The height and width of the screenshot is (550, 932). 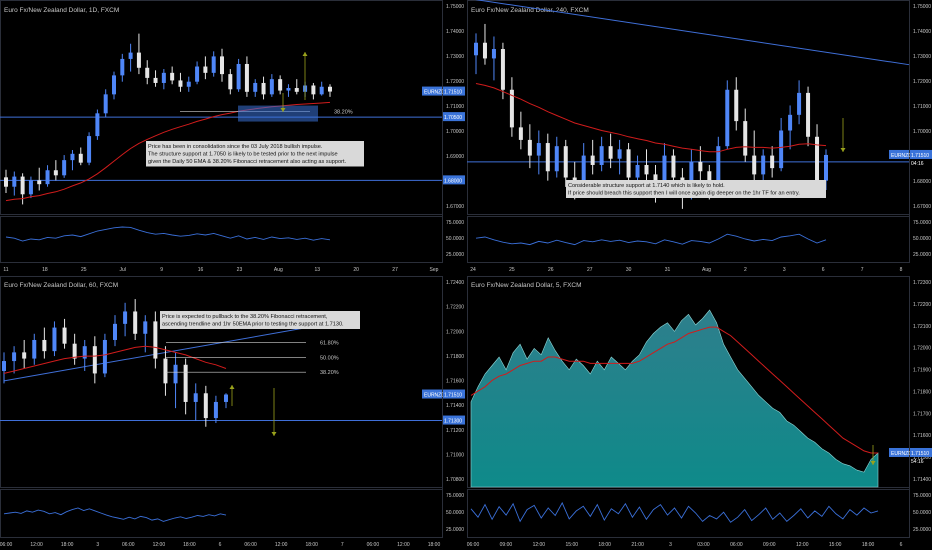 I want to click on price-label: 1.71510, so click(x=453, y=93).